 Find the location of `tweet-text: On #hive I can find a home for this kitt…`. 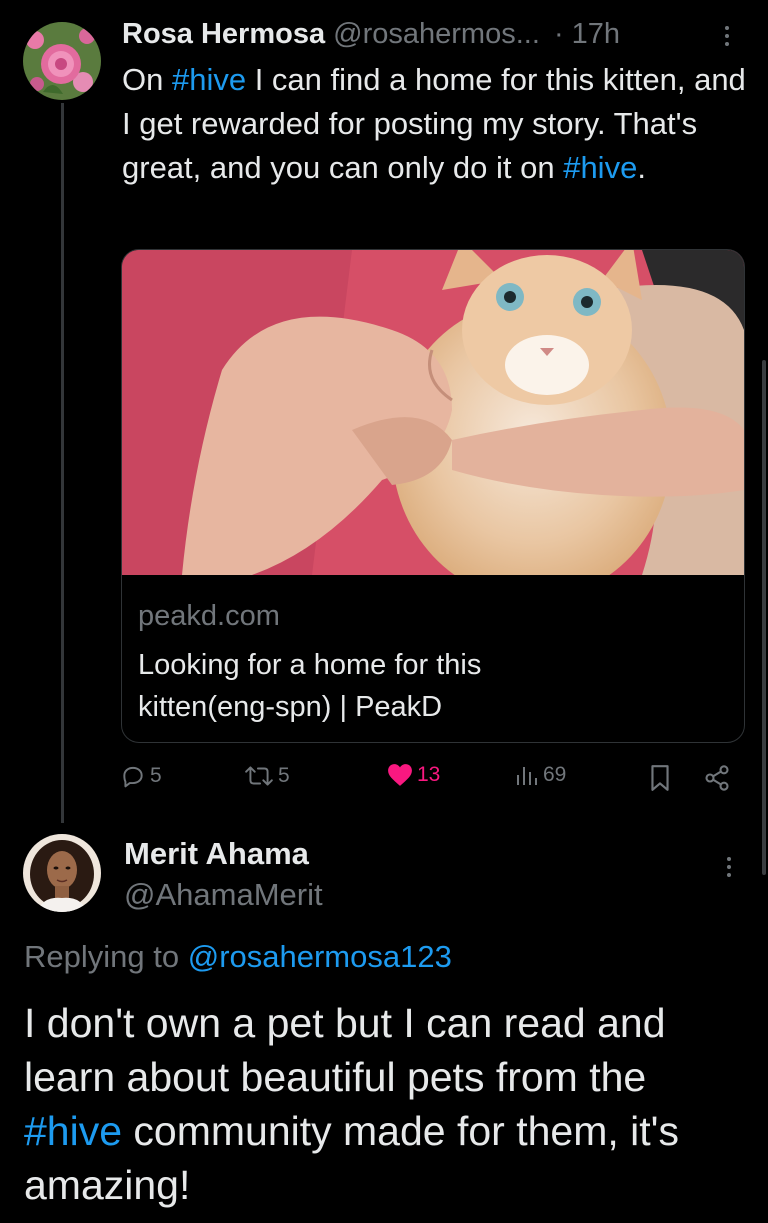

tweet-text: On #hive I can find a home for this kitt… is located at coordinates (434, 123).